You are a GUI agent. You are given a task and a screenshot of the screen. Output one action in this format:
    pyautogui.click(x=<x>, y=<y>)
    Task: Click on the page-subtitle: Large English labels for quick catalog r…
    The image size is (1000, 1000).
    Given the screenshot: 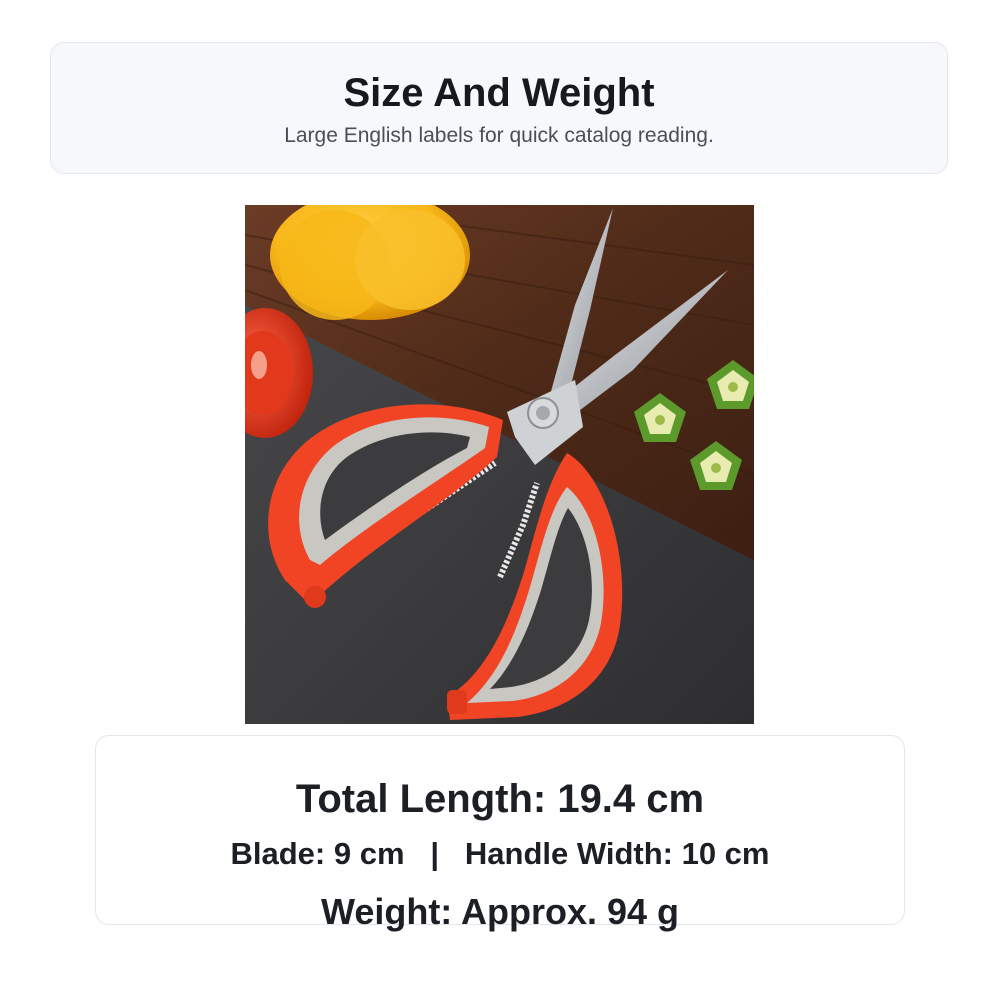 What is the action you would take?
    pyautogui.click(x=499, y=135)
    